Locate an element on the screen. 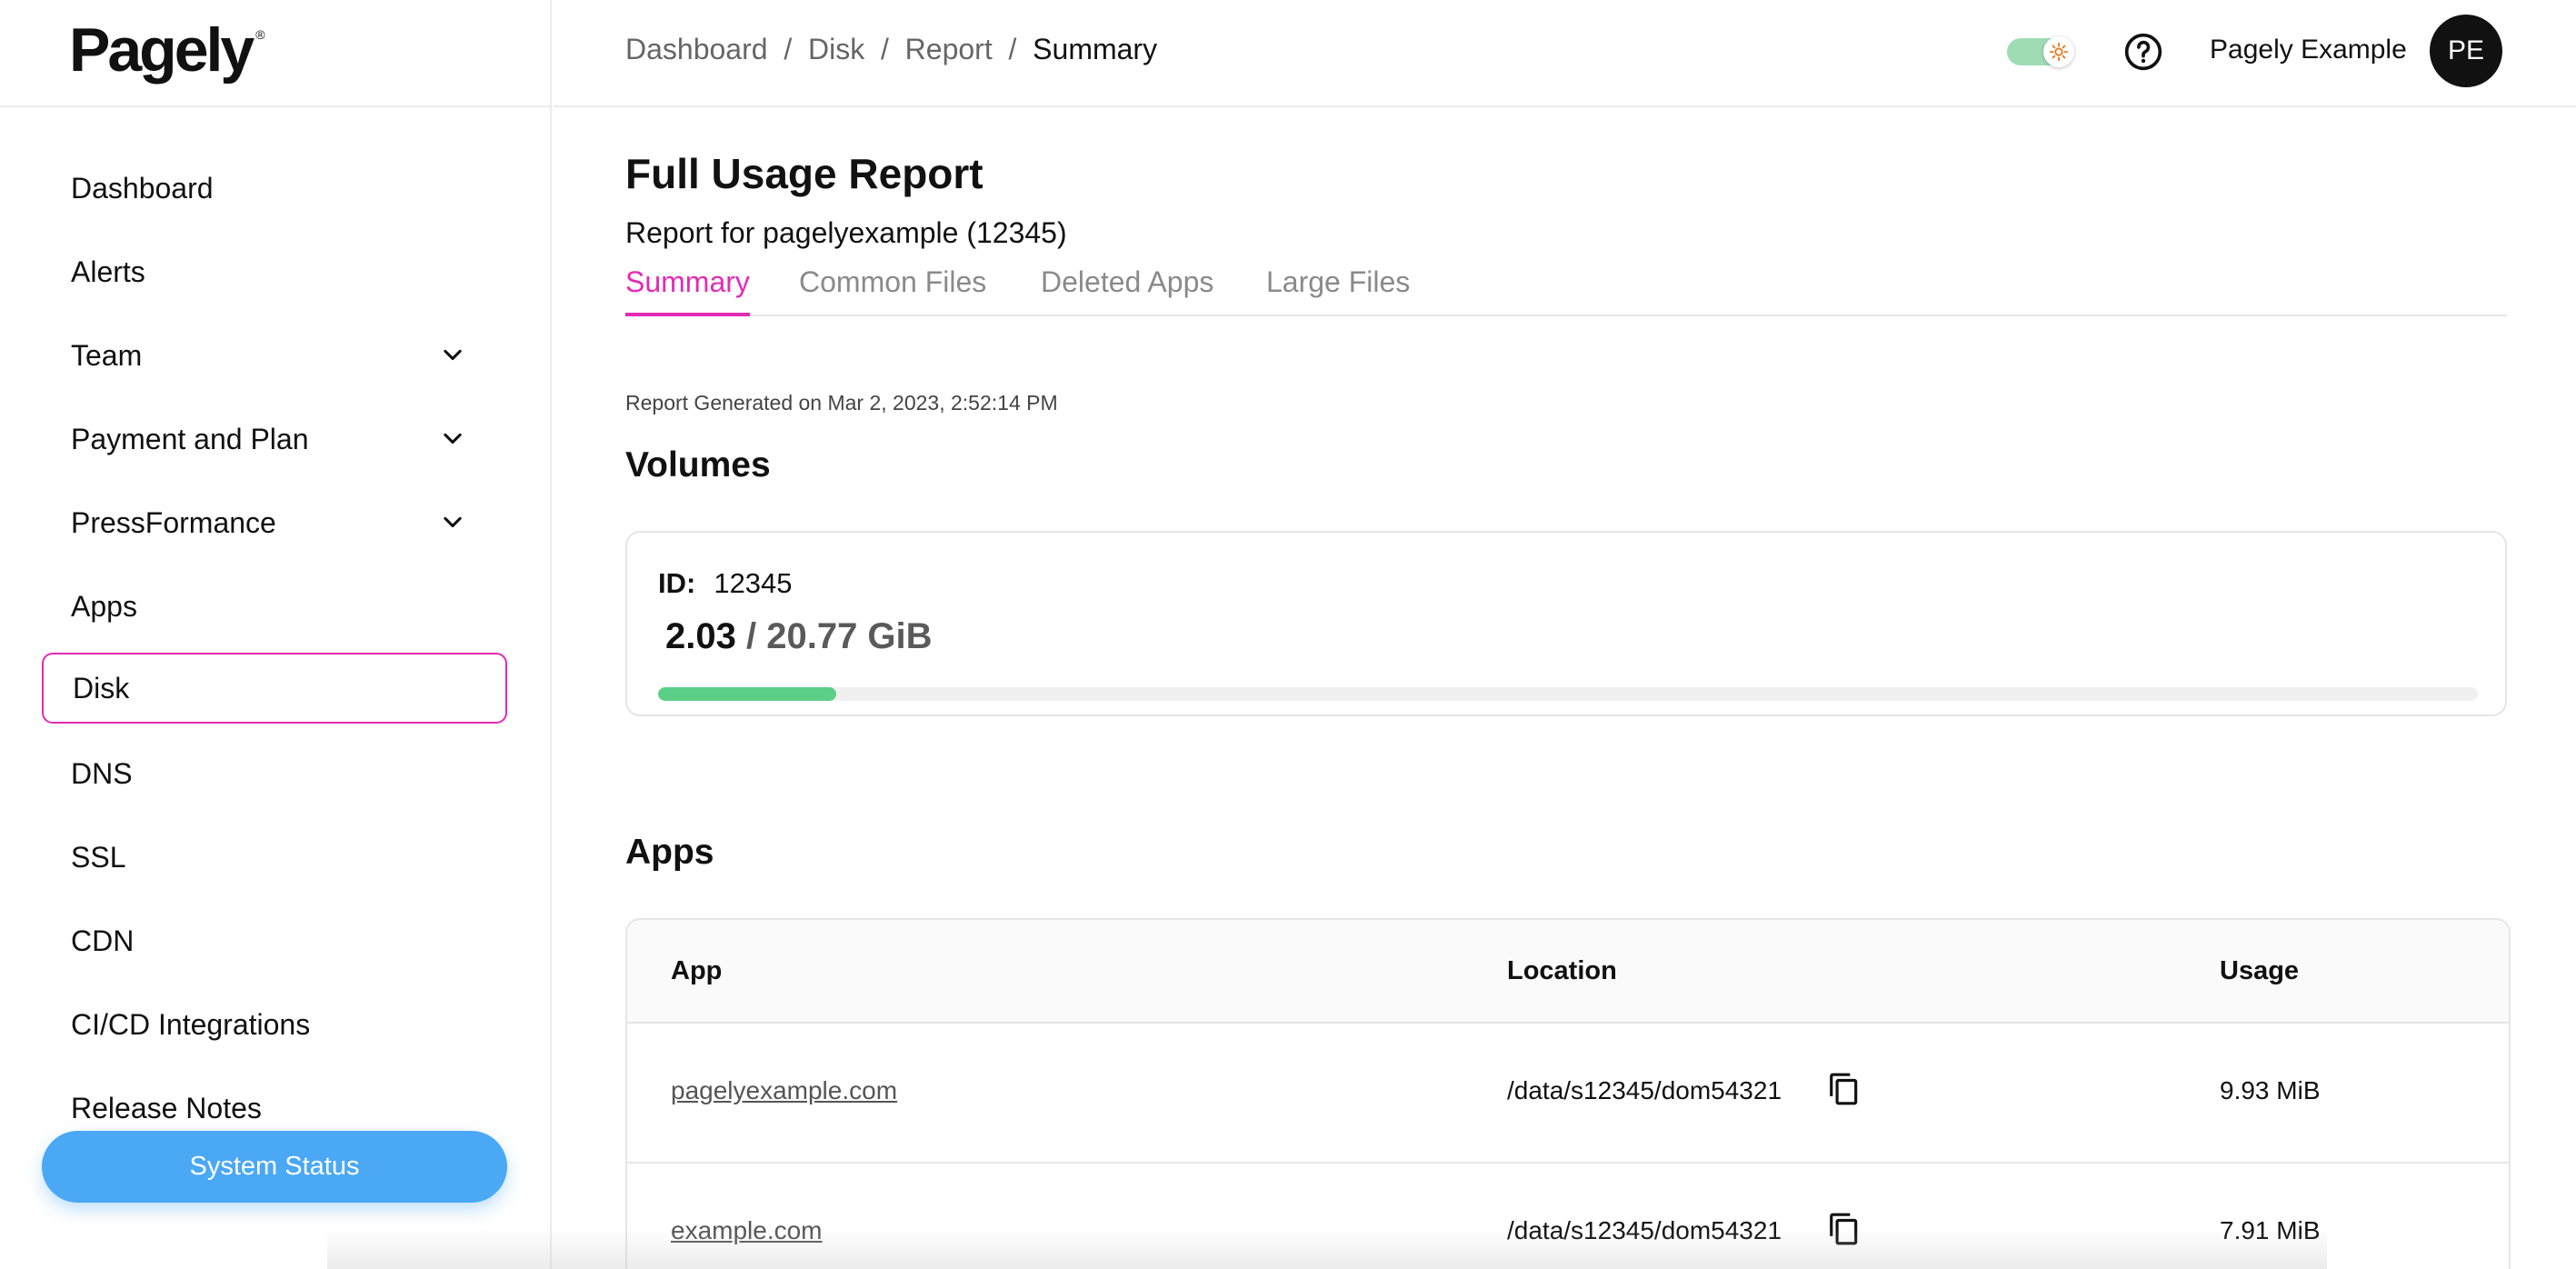  sidebar-item-label: Team is located at coordinates (107, 355).